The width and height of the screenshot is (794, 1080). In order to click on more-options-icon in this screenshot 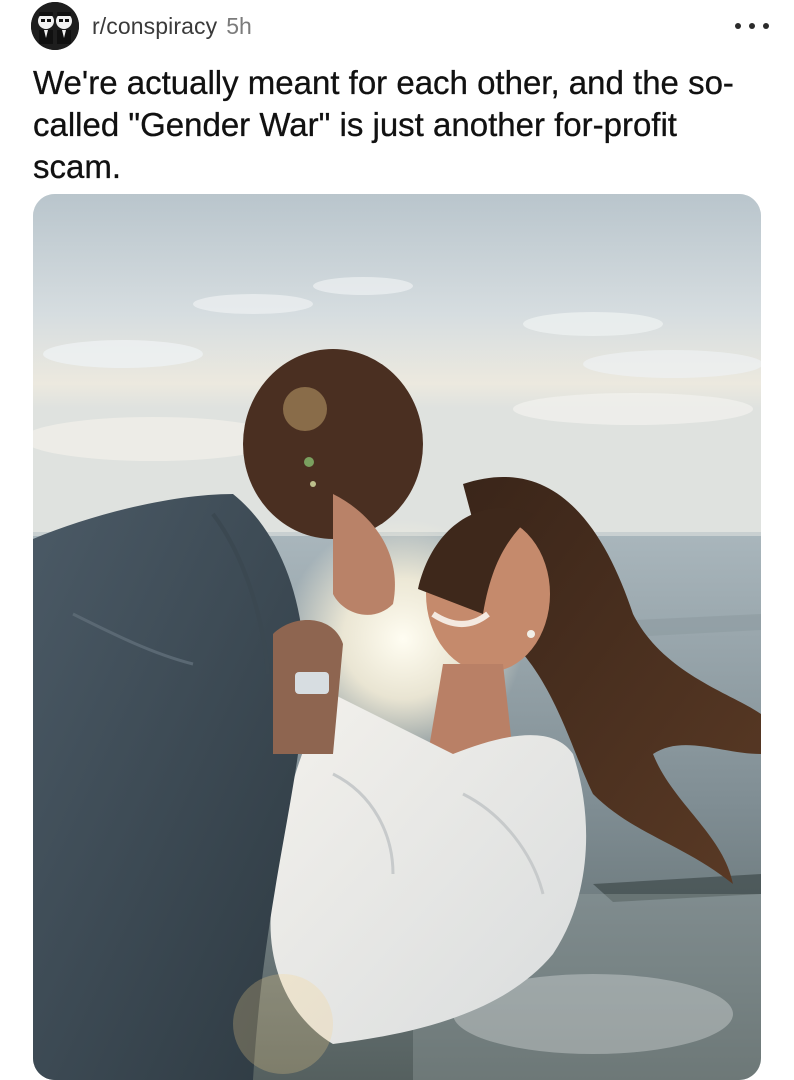, I will do `click(752, 26)`.